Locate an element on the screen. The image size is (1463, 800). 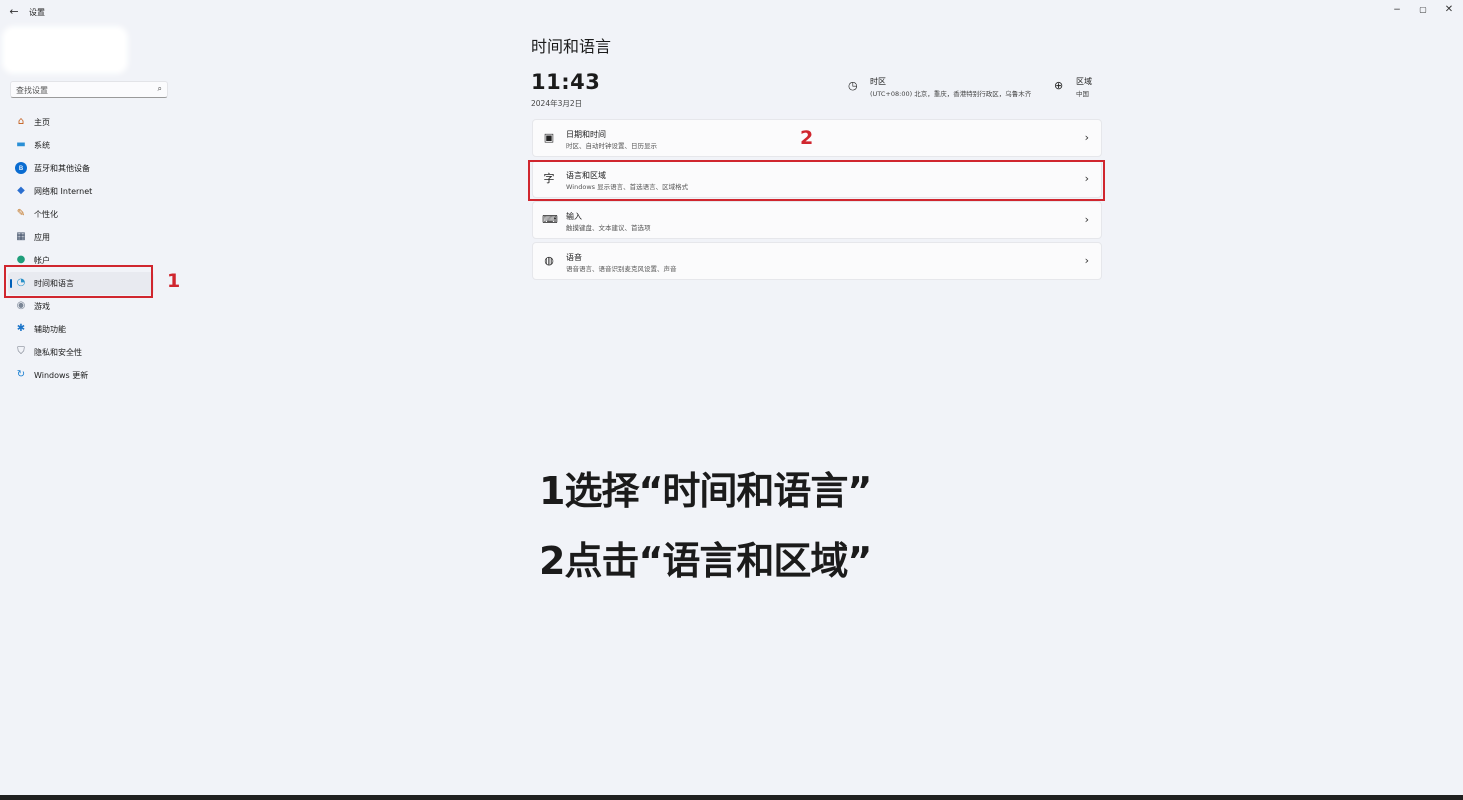
speech-icon: ◍ is located at coordinates (549, 260).